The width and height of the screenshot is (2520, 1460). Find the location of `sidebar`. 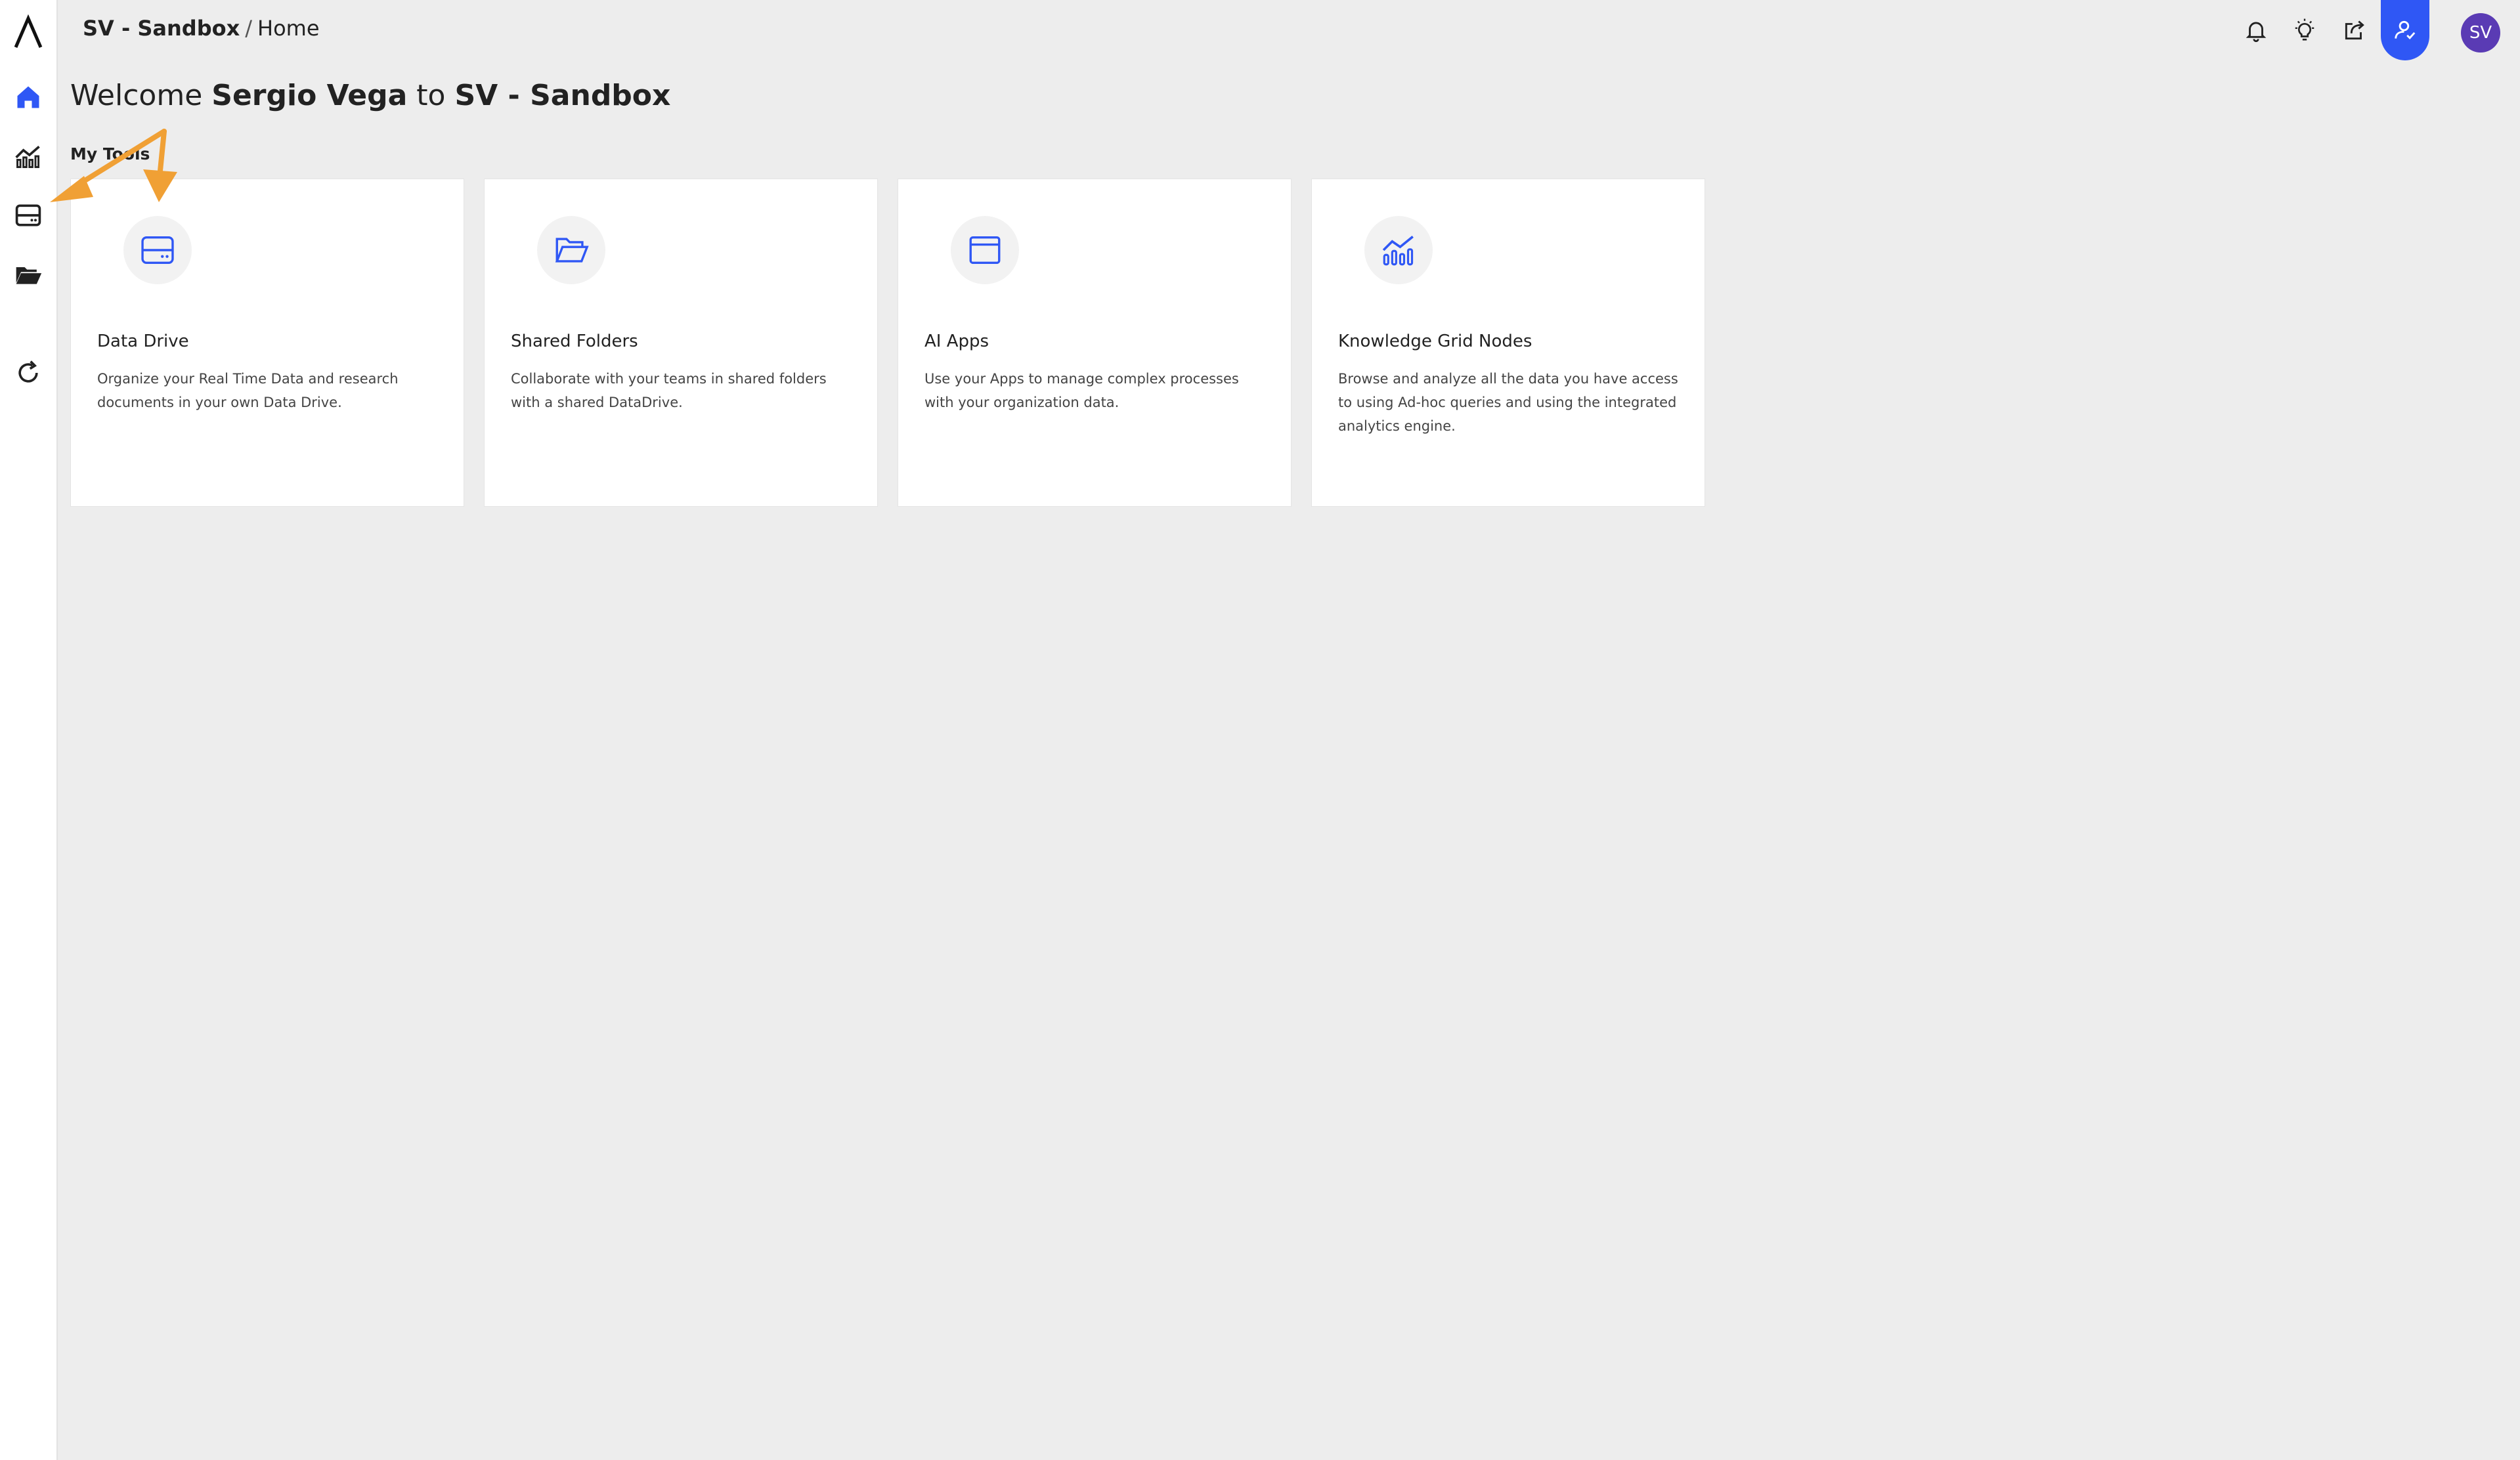

sidebar is located at coordinates (29, 730).